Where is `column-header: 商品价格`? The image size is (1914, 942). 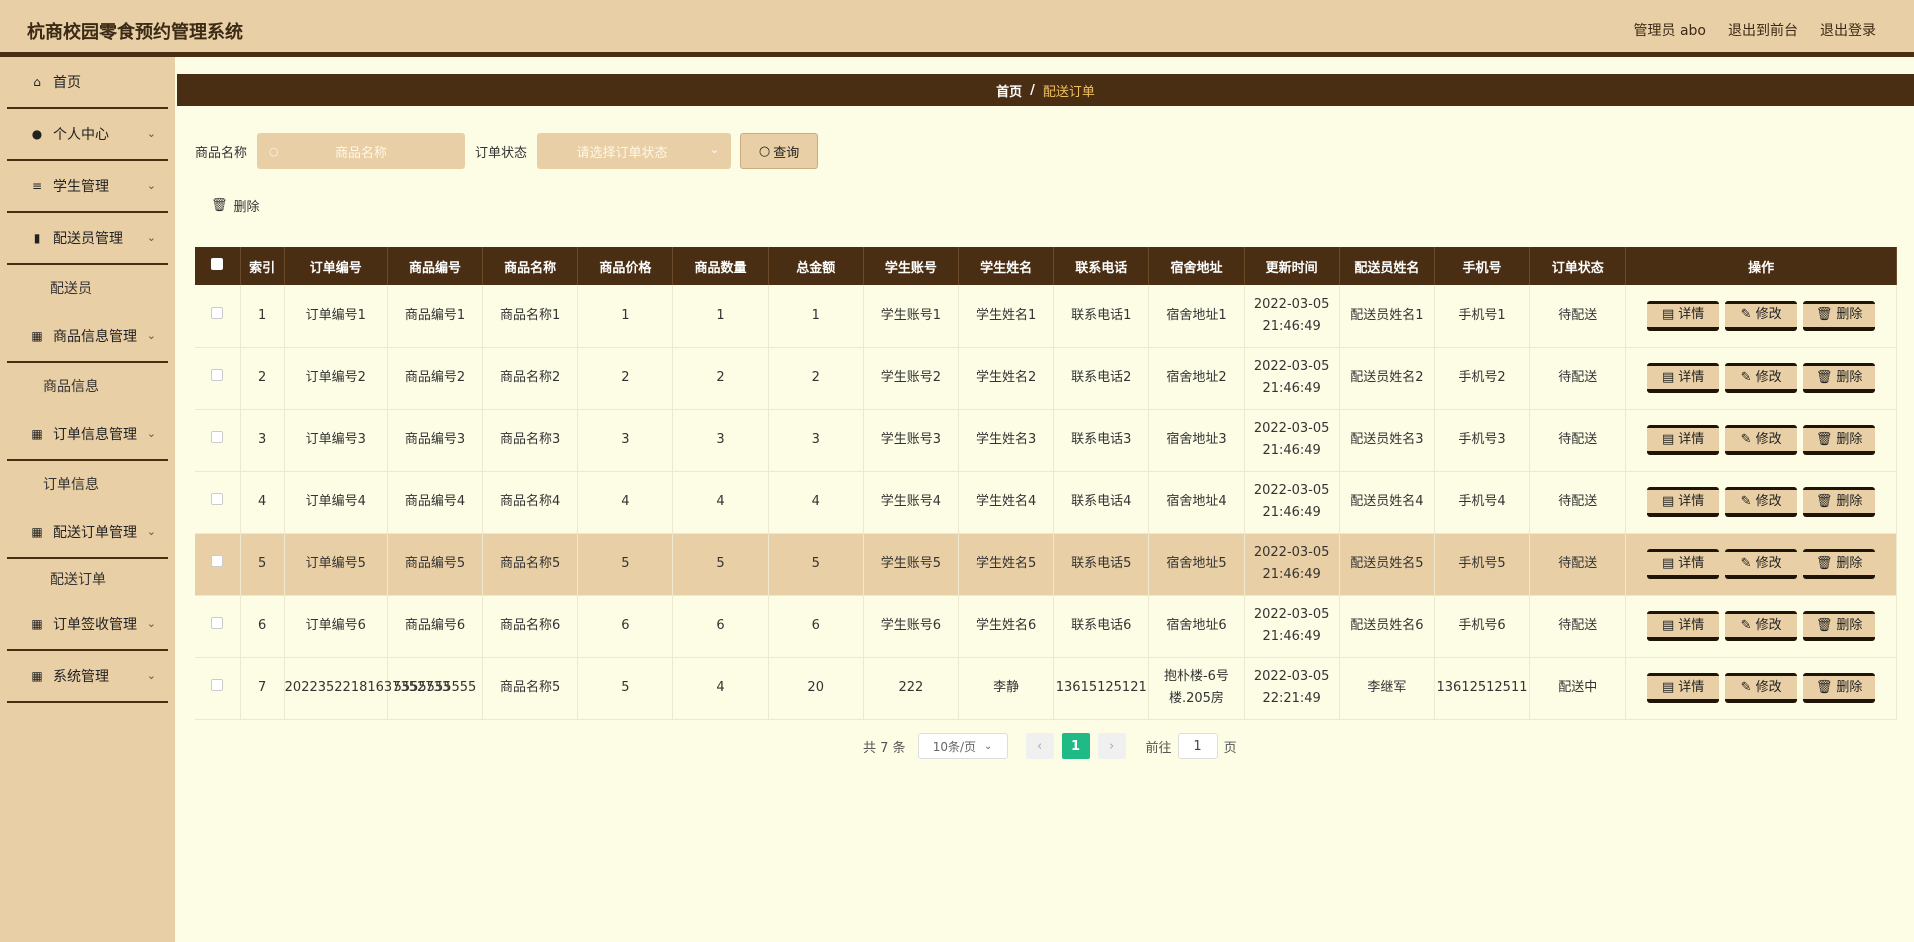 column-header: 商品价格 is located at coordinates (625, 266).